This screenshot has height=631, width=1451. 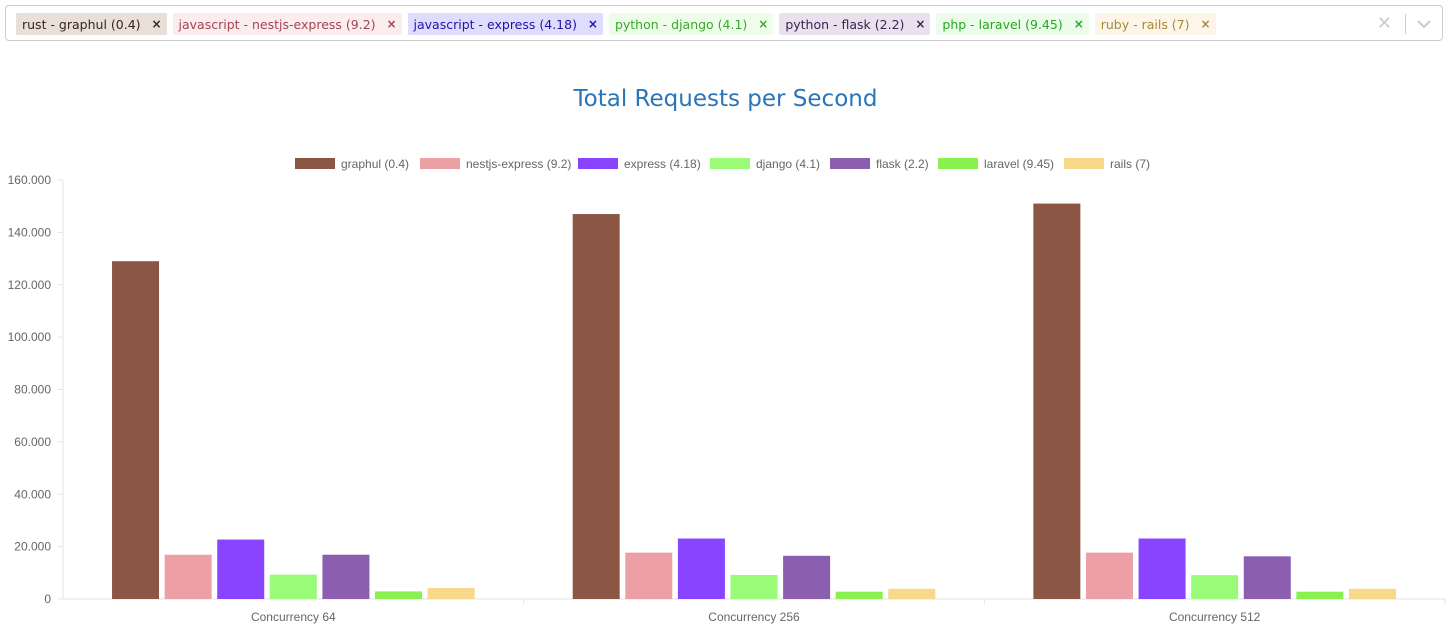 What do you see at coordinates (902, 164) in the screenshot?
I see `legend-label: flask (2.2)` at bounding box center [902, 164].